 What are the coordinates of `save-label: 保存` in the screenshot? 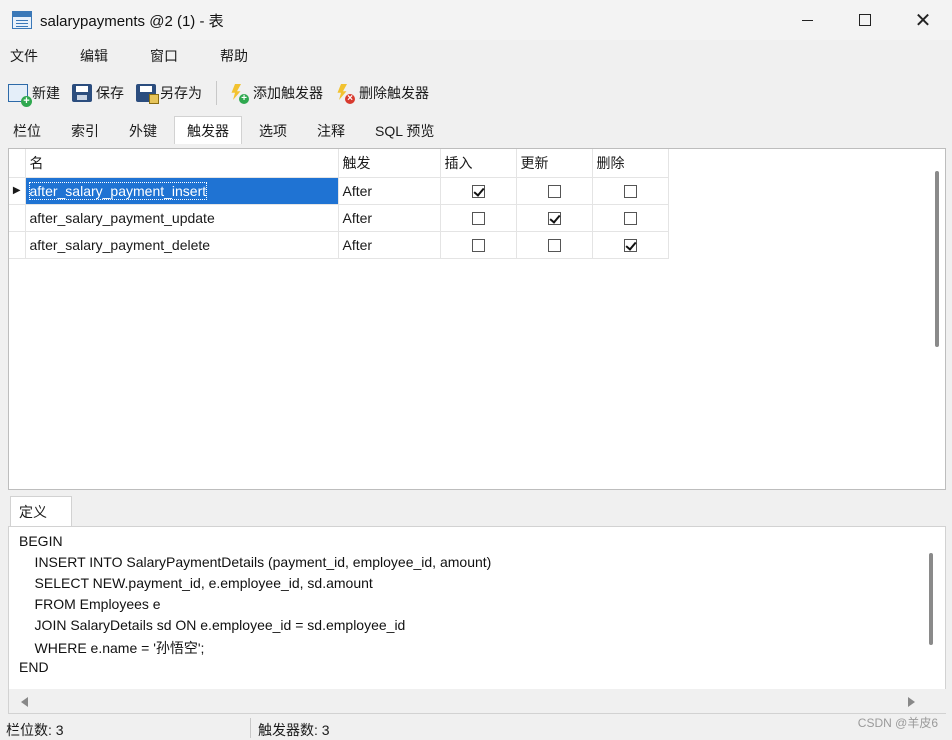 It's located at (110, 93).